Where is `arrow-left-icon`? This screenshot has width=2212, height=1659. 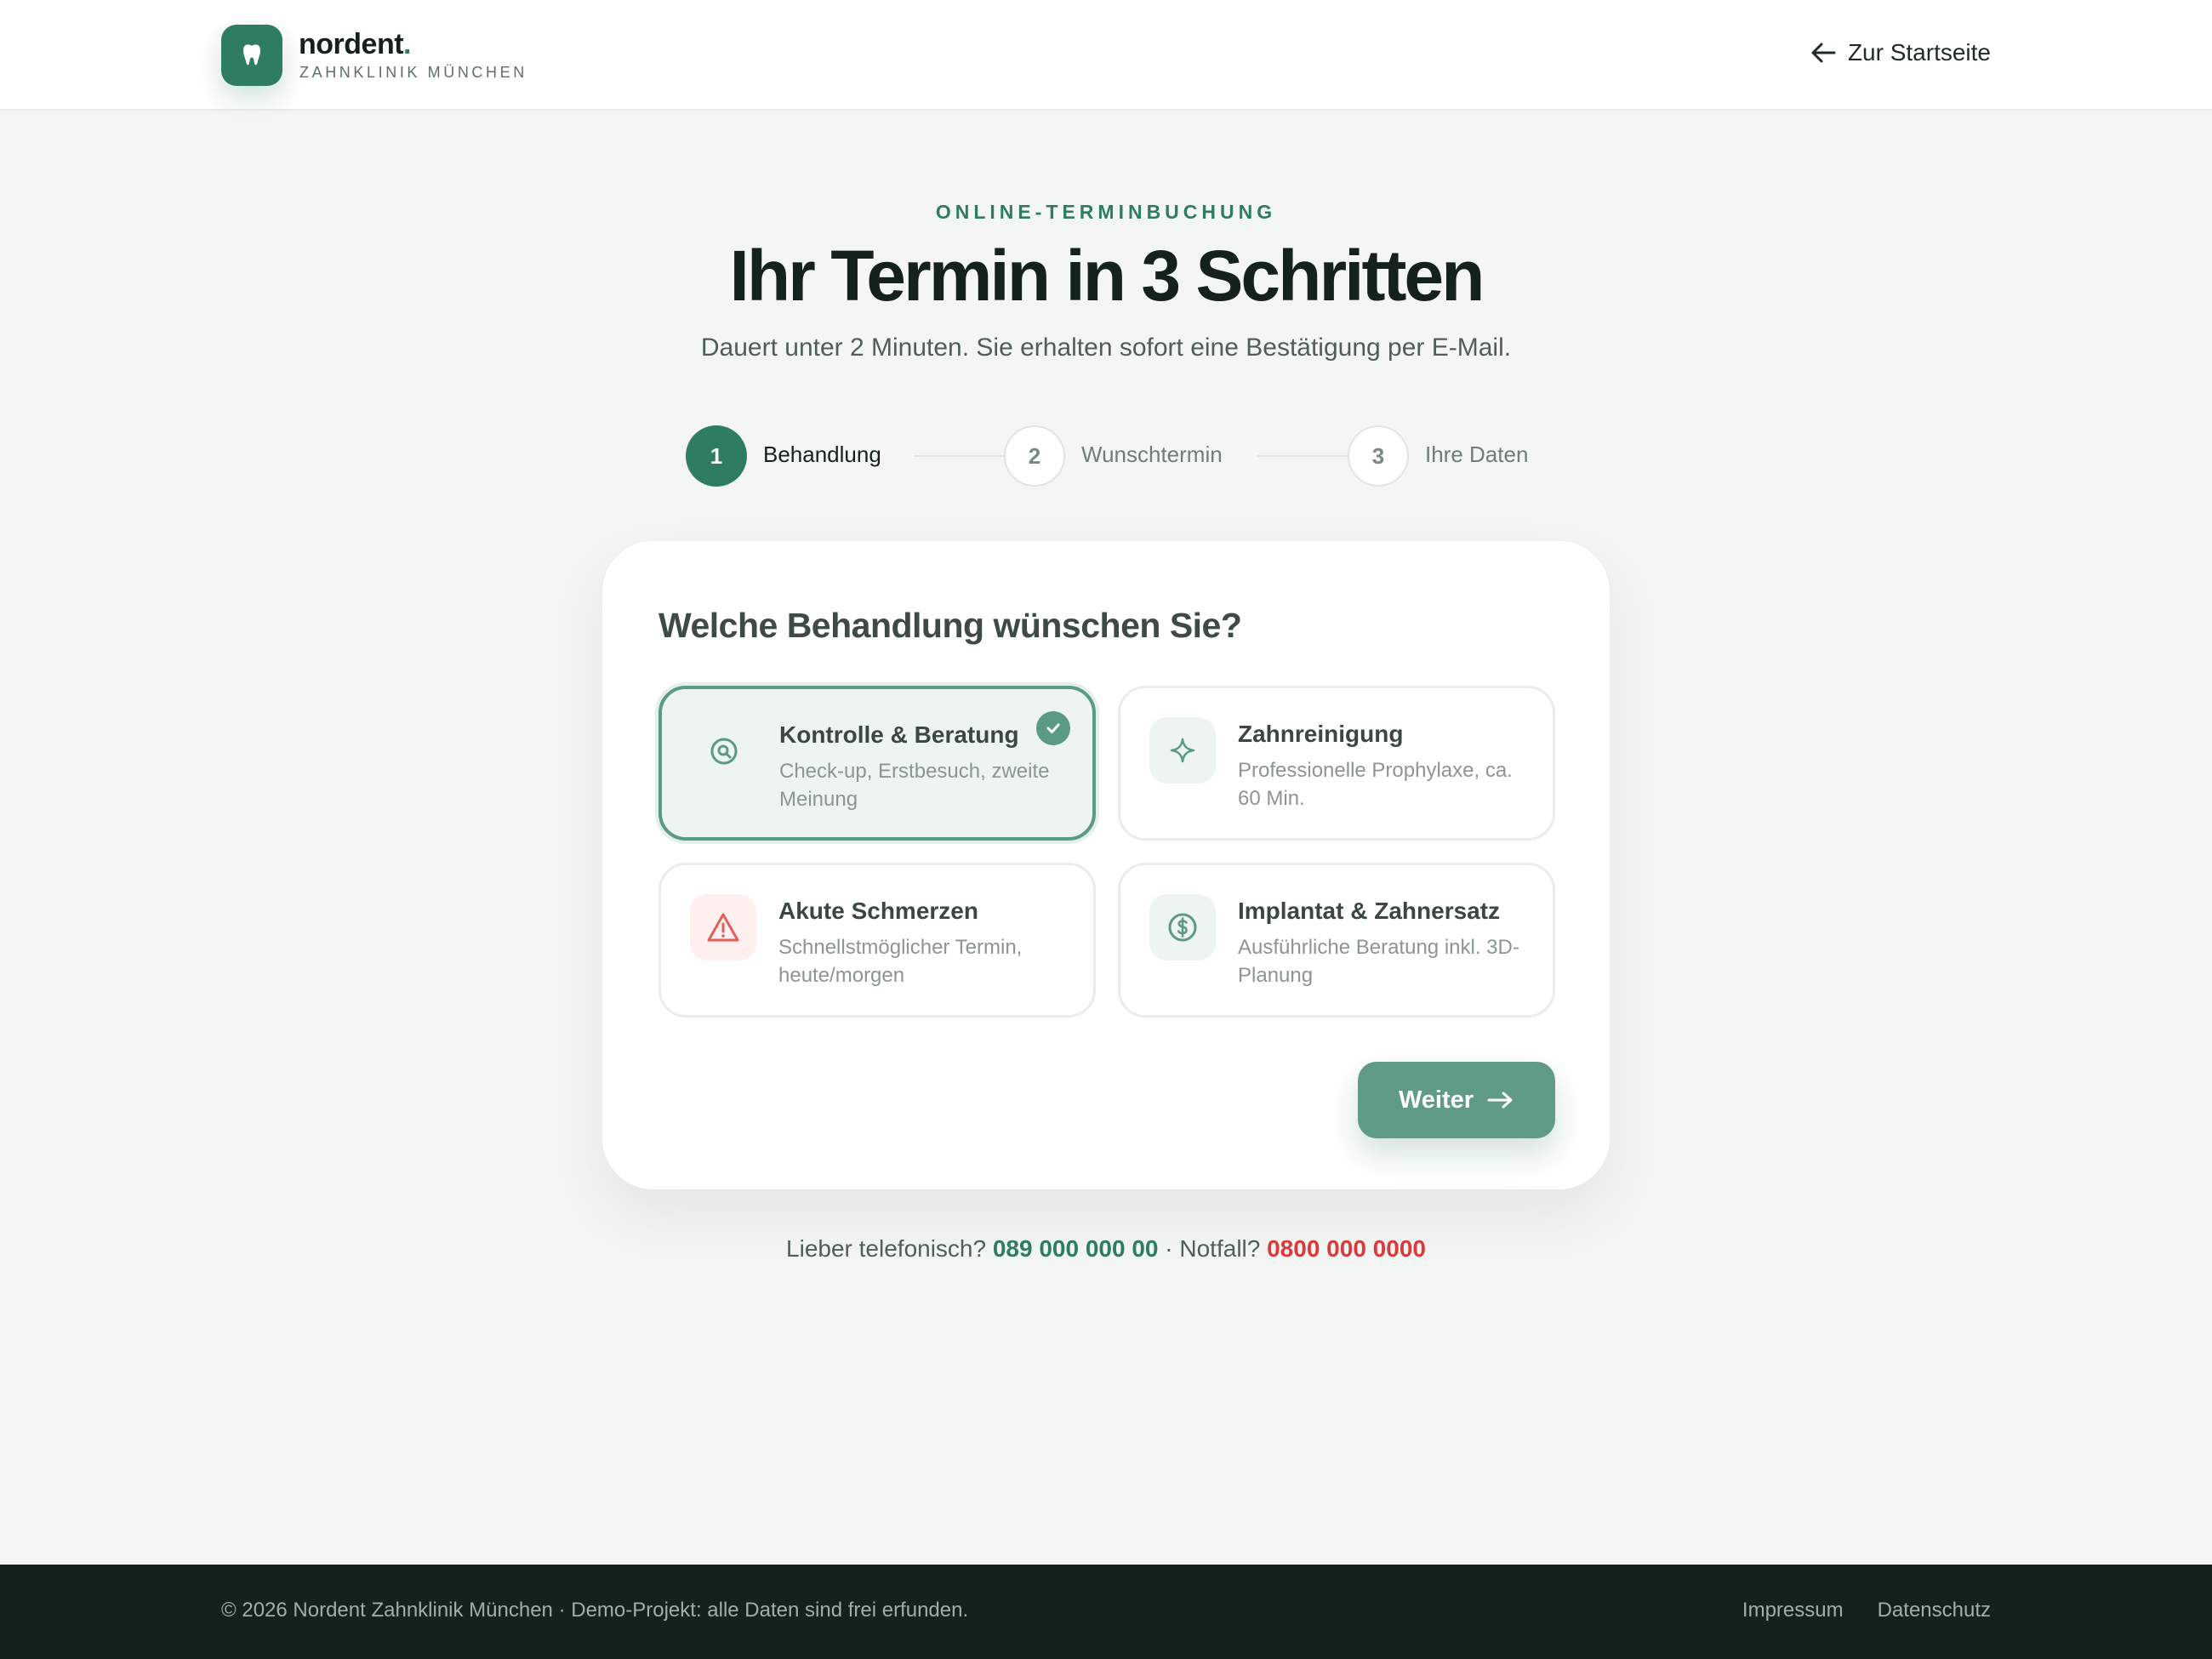
arrow-left-icon is located at coordinates (1823, 53).